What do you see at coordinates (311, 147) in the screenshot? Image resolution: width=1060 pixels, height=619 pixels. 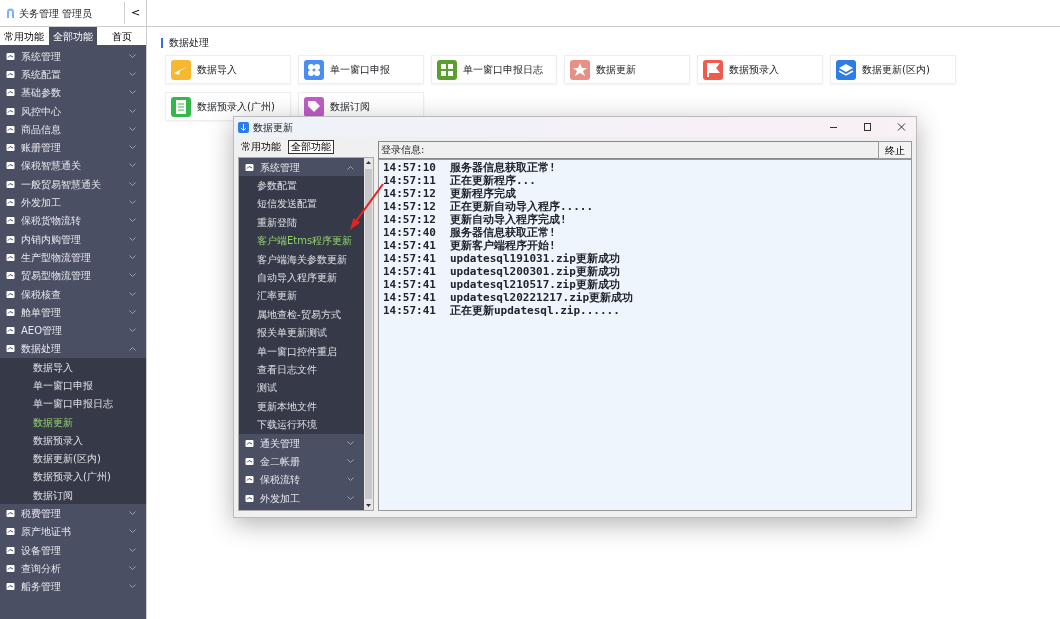 I see `dialog-tab: 全部功能` at bounding box center [311, 147].